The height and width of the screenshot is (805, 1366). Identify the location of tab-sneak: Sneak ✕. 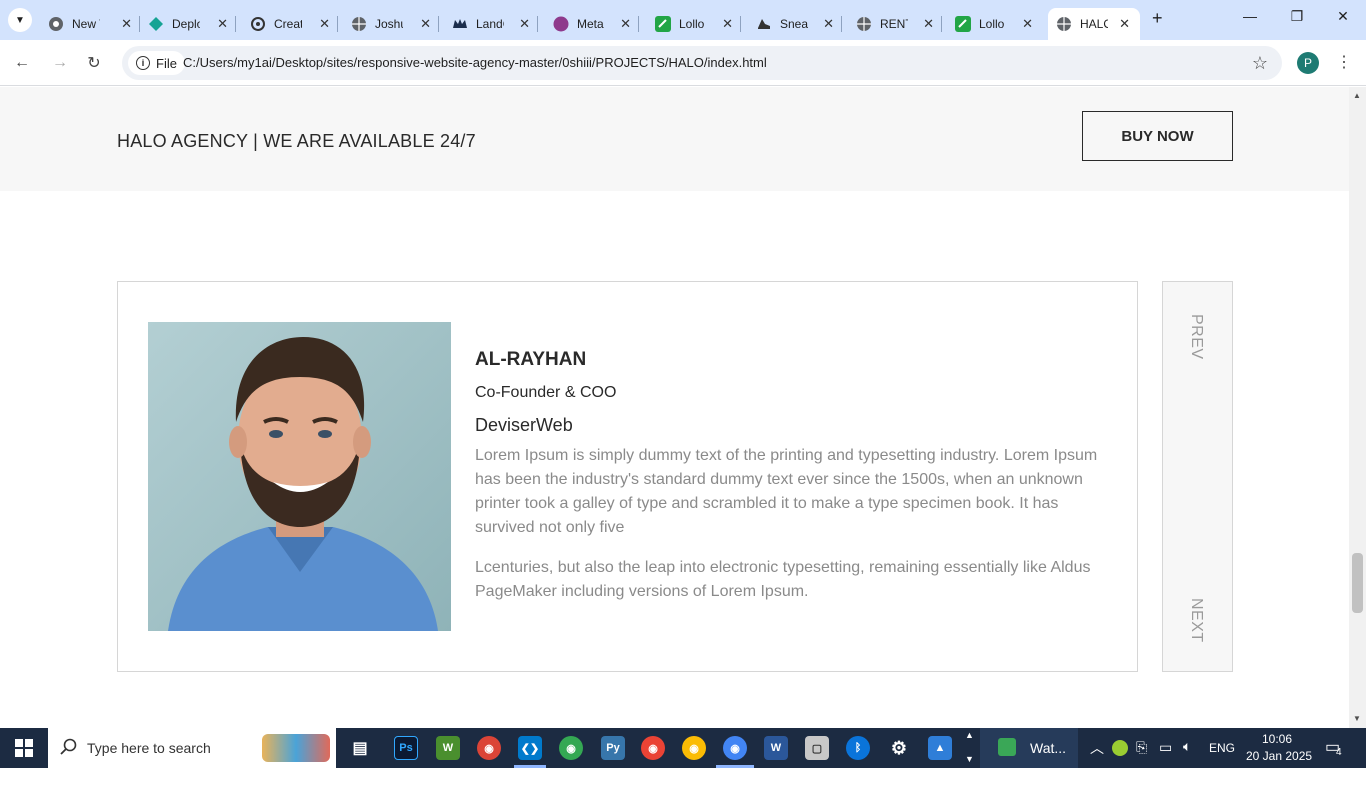
(799, 24).